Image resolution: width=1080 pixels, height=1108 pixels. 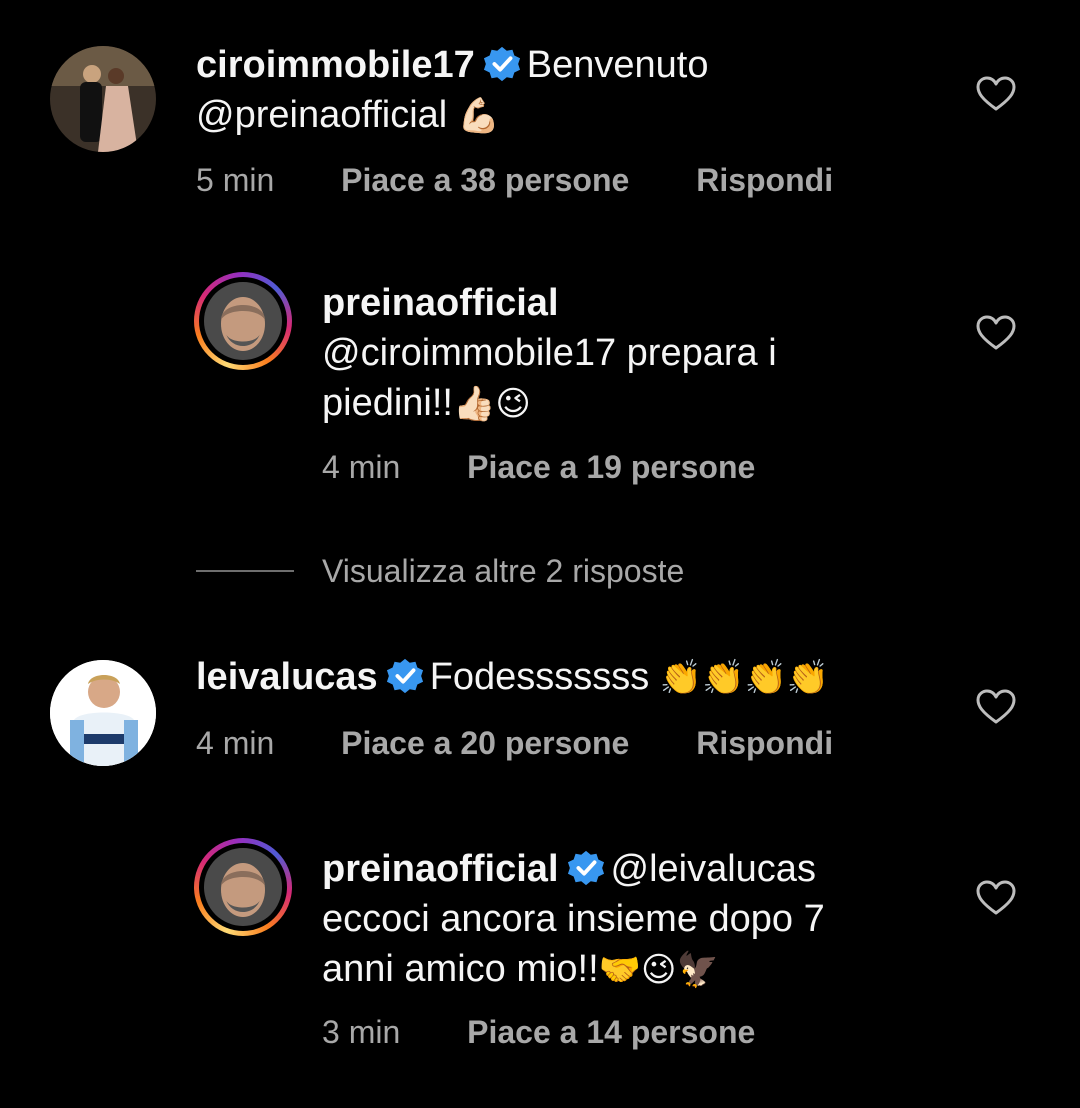 I want to click on comment-meta: 5 min Piace a 38 persone Rispondi, so click(x=514, y=180).